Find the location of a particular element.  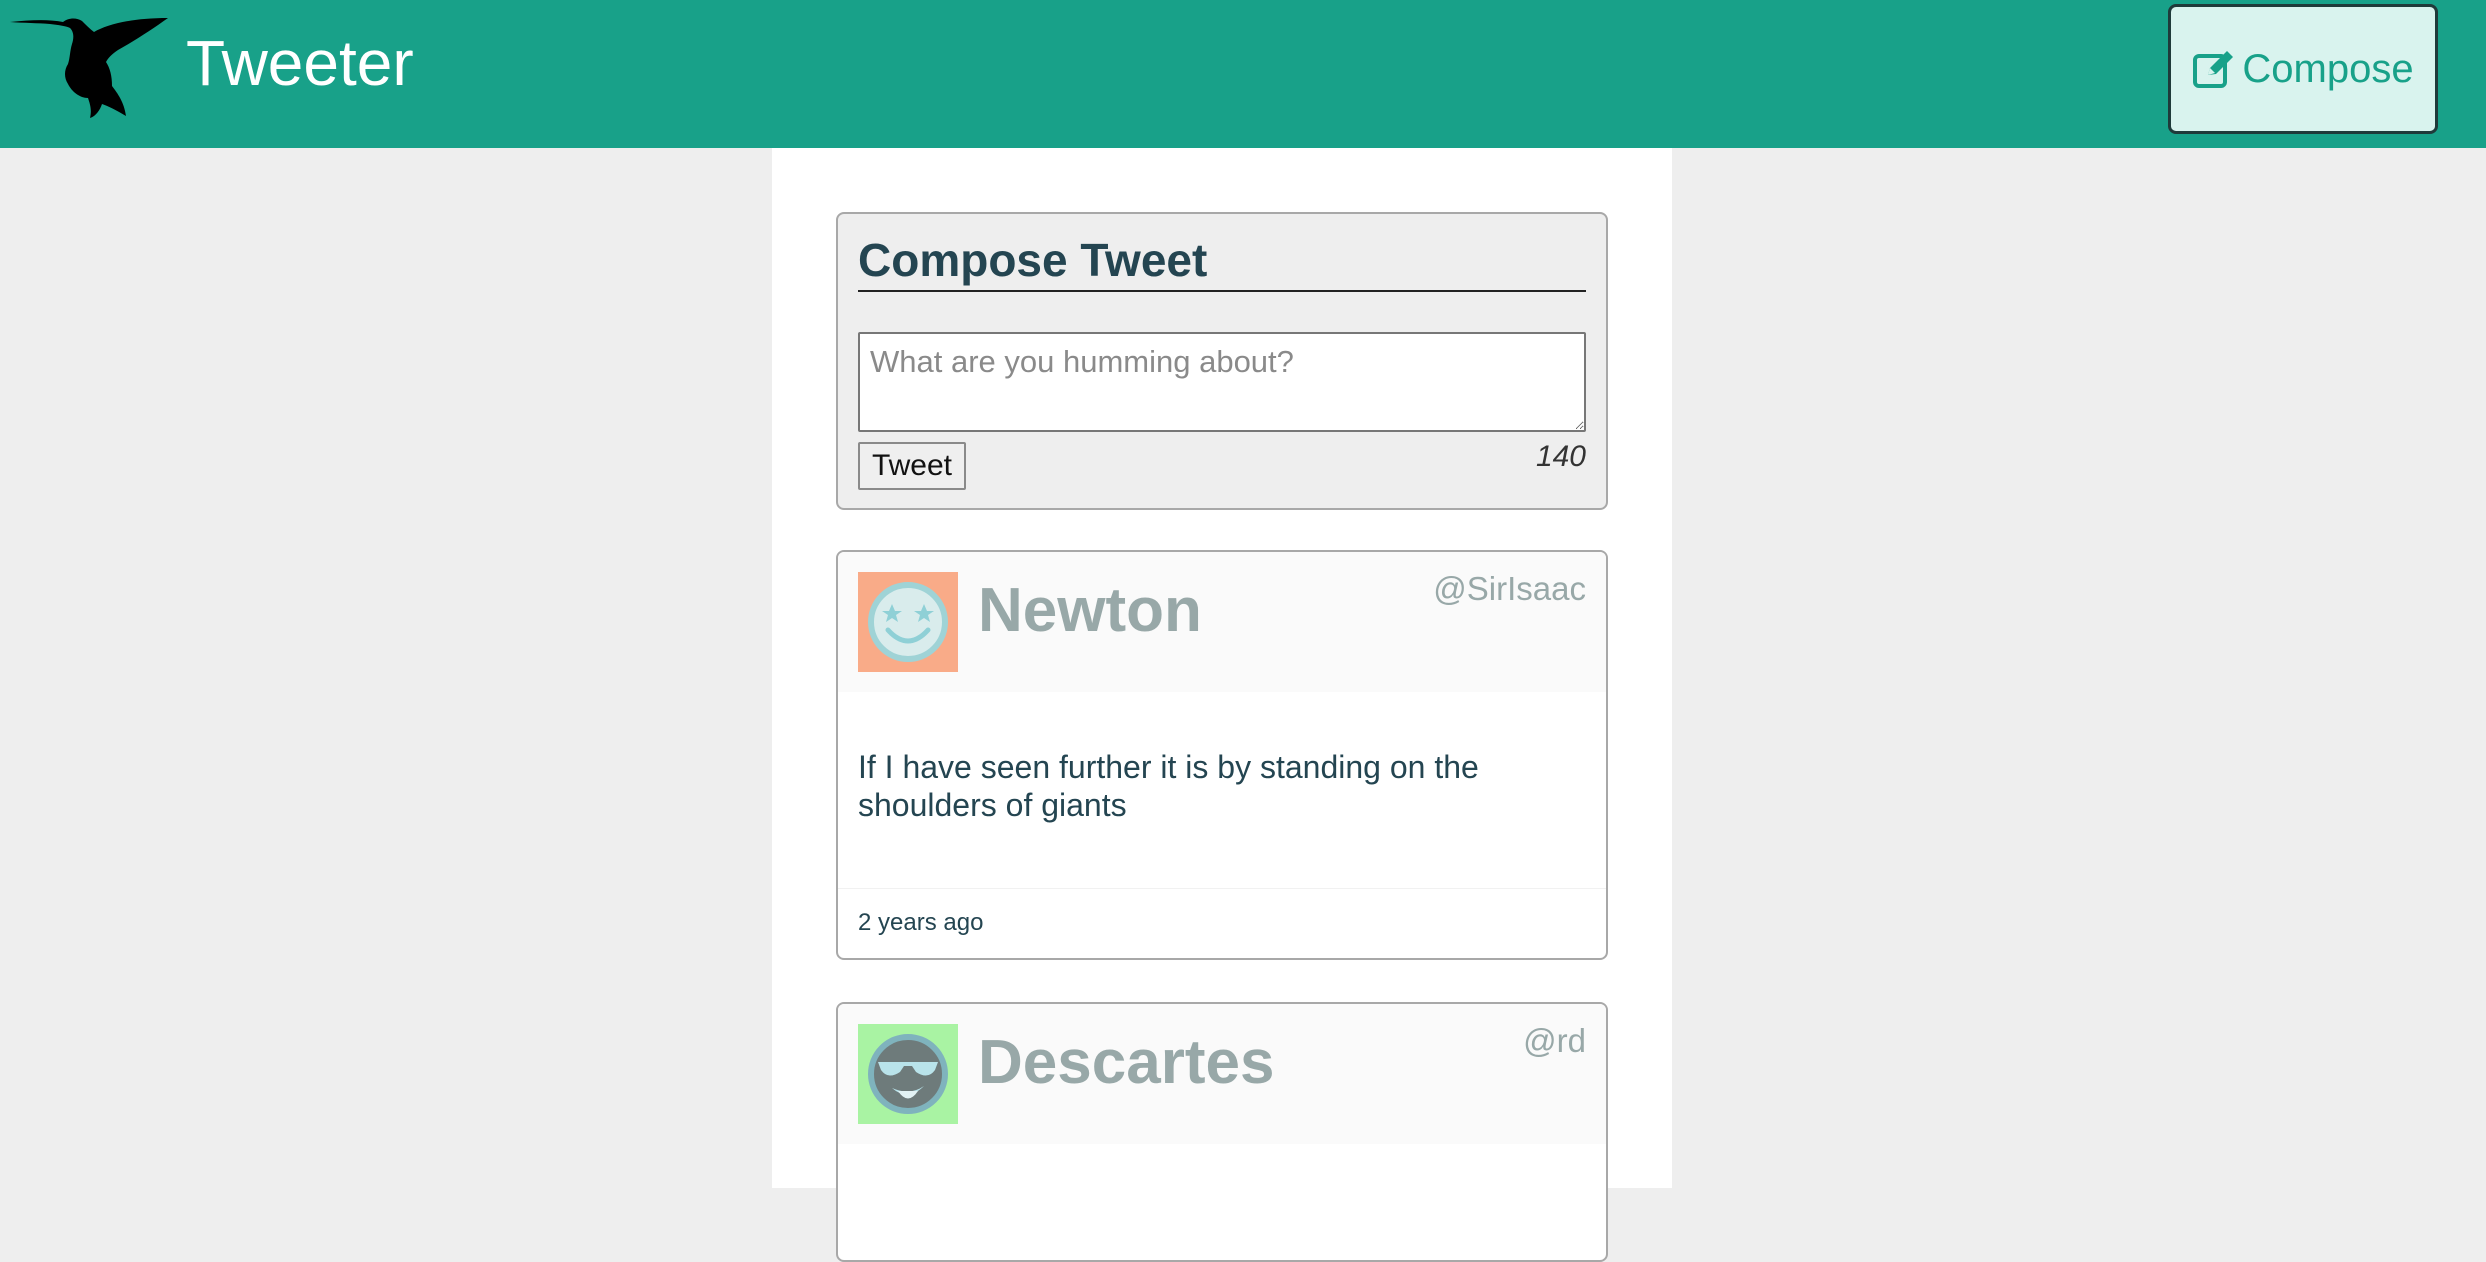

compose-button: Compose is located at coordinates (2303, 69).